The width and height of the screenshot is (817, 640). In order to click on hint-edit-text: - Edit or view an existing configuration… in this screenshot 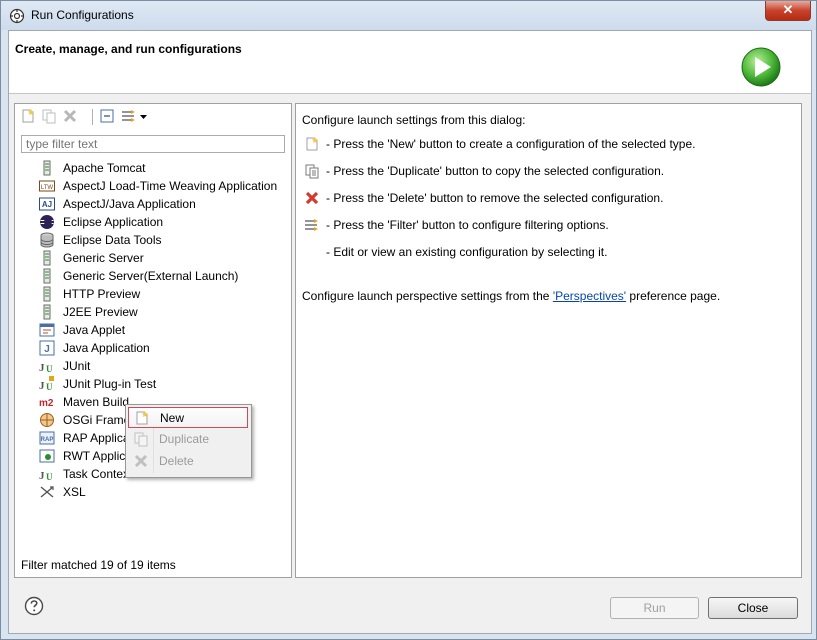, I will do `click(467, 252)`.